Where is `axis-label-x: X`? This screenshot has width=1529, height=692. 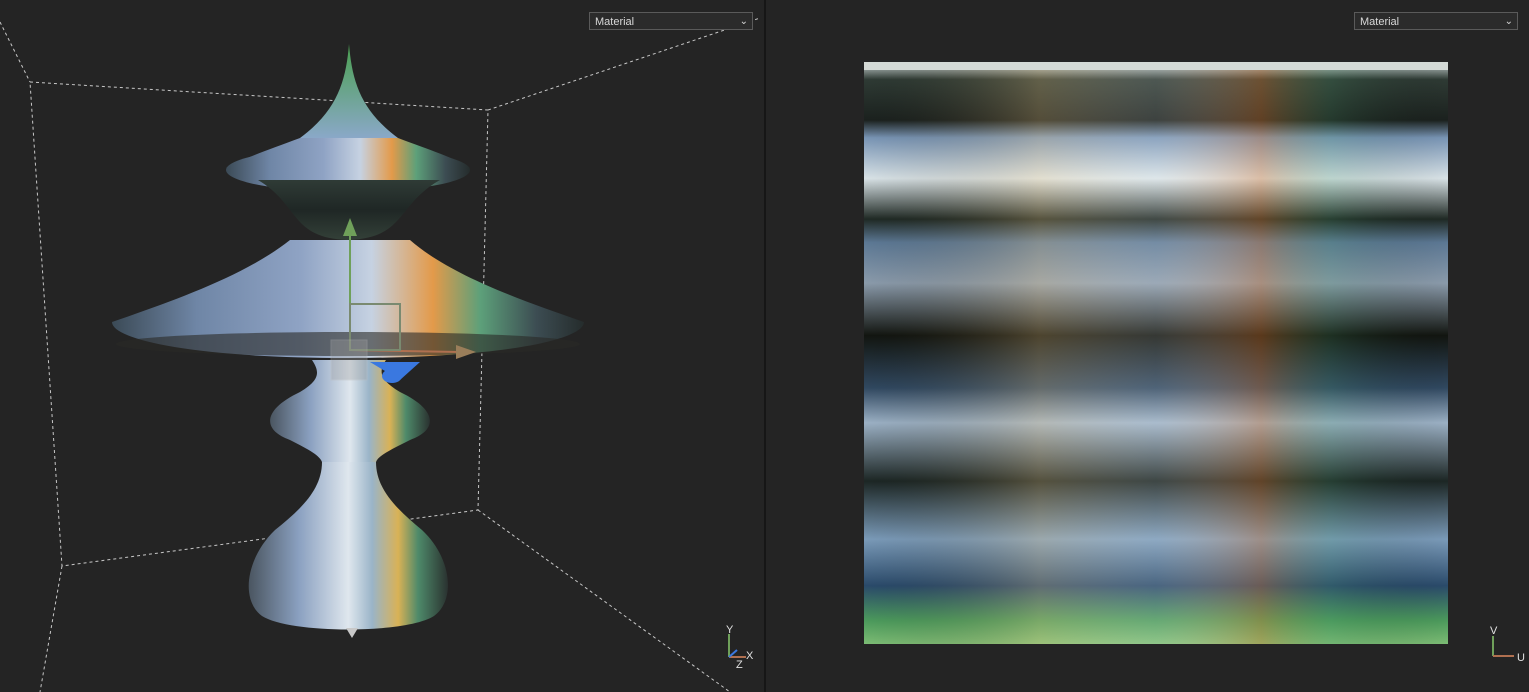 axis-label-x: X is located at coordinates (750, 656).